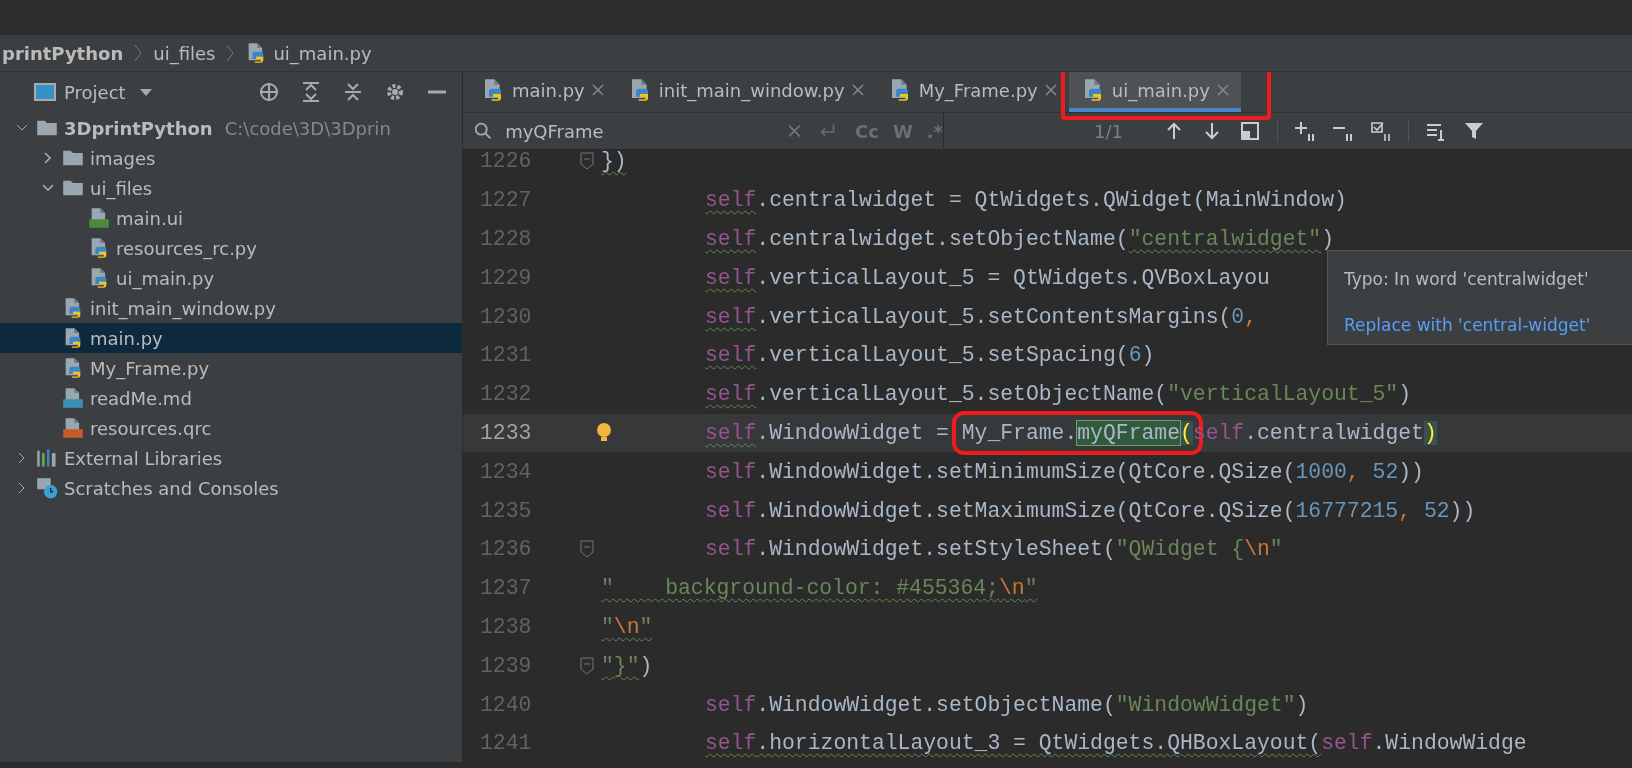 The image size is (1632, 768). I want to click on line-number: 1229, so click(506, 277).